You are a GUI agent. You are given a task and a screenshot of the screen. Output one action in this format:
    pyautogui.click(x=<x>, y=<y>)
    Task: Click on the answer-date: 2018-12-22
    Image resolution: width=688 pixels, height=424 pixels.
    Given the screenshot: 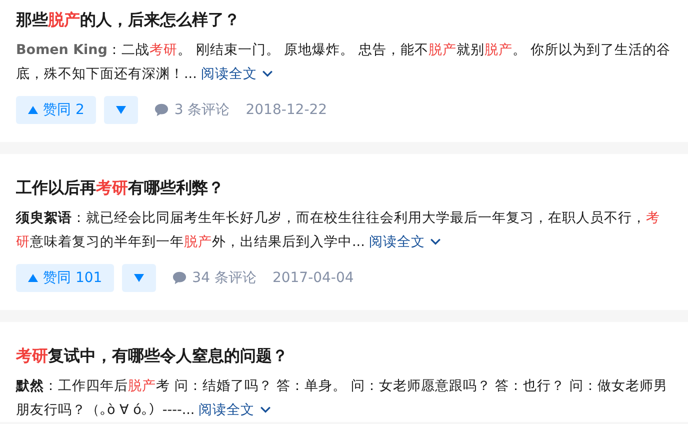 What is the action you would take?
    pyautogui.click(x=287, y=110)
    